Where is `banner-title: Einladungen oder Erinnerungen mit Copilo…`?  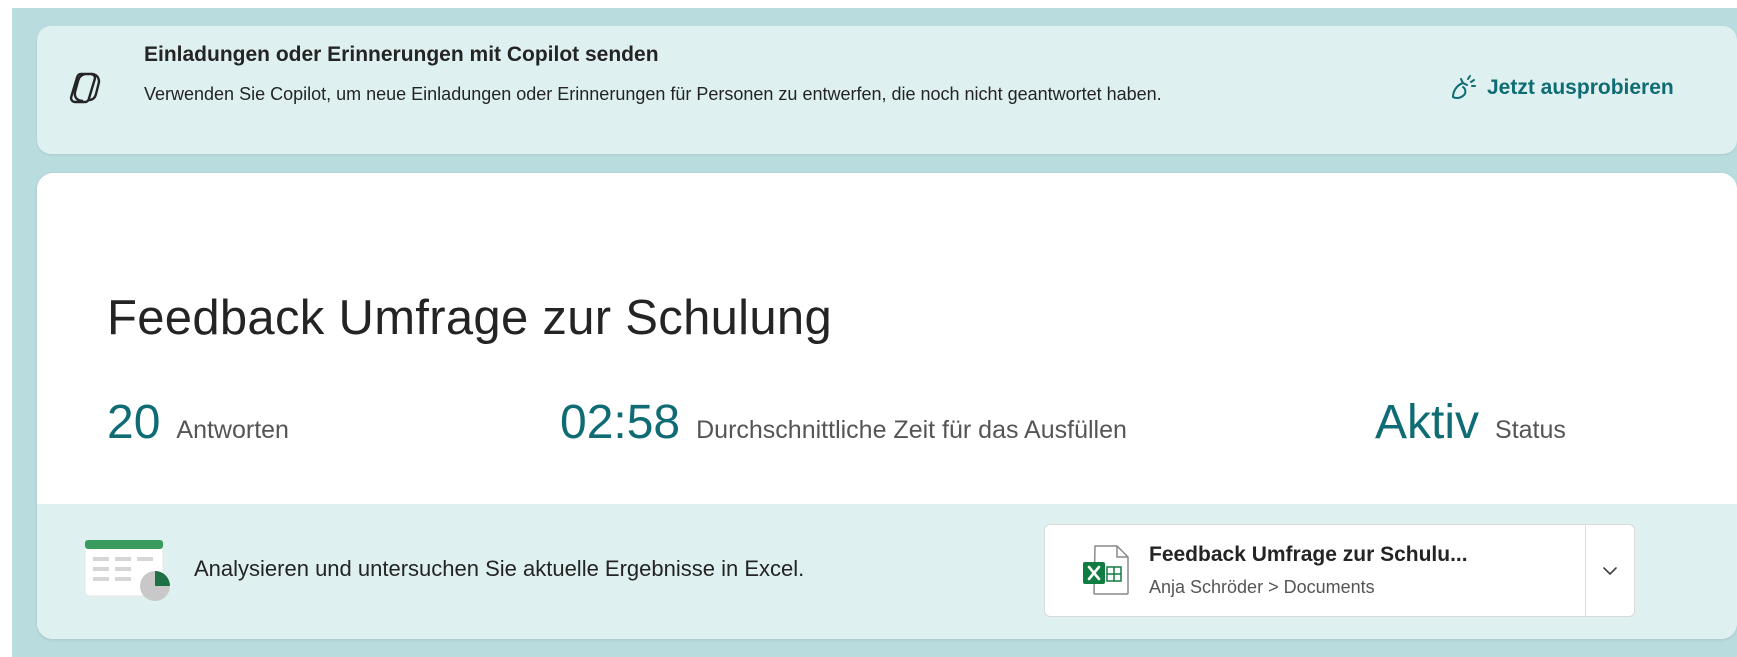
banner-title: Einladungen oder Erinnerungen mit Copilo… is located at coordinates (401, 54).